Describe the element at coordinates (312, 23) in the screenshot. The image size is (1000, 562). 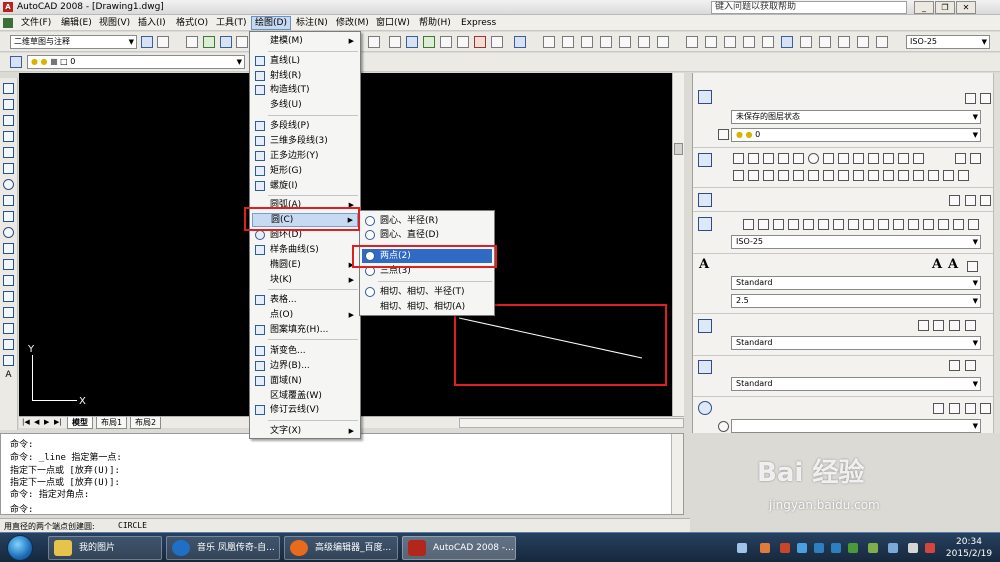
I see `menu-dimension: 标注(N)` at that location.